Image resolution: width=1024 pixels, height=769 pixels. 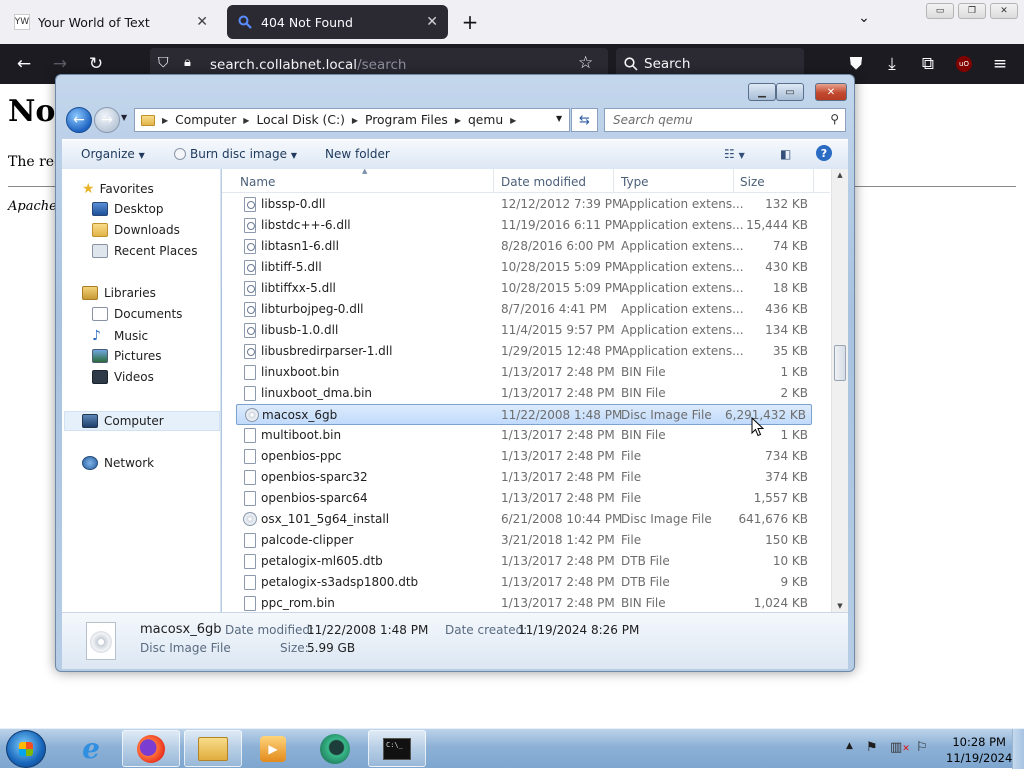 I want to click on help-icon: ?, so click(x=824, y=153).